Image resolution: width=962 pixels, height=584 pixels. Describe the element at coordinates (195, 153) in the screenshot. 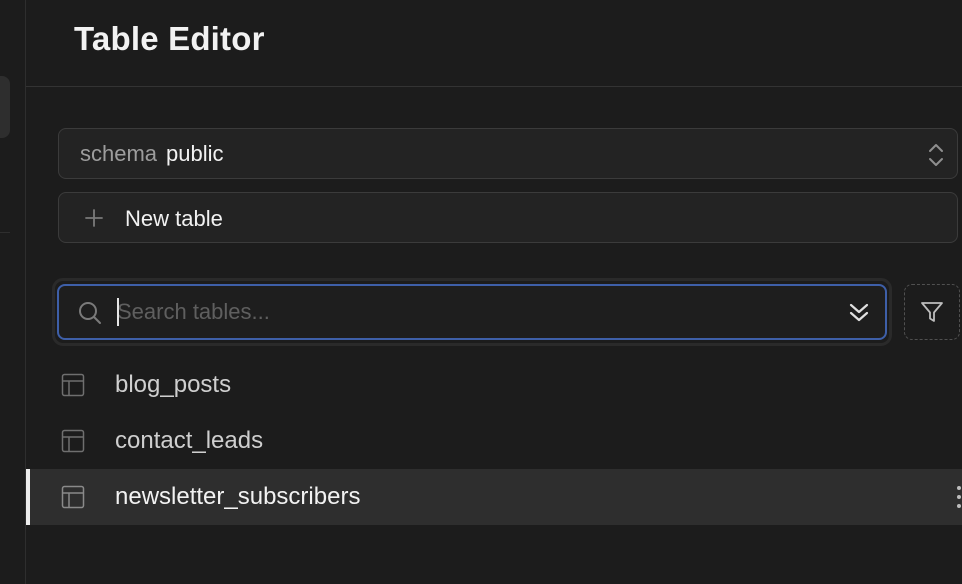

I see `schema-value: public` at that location.